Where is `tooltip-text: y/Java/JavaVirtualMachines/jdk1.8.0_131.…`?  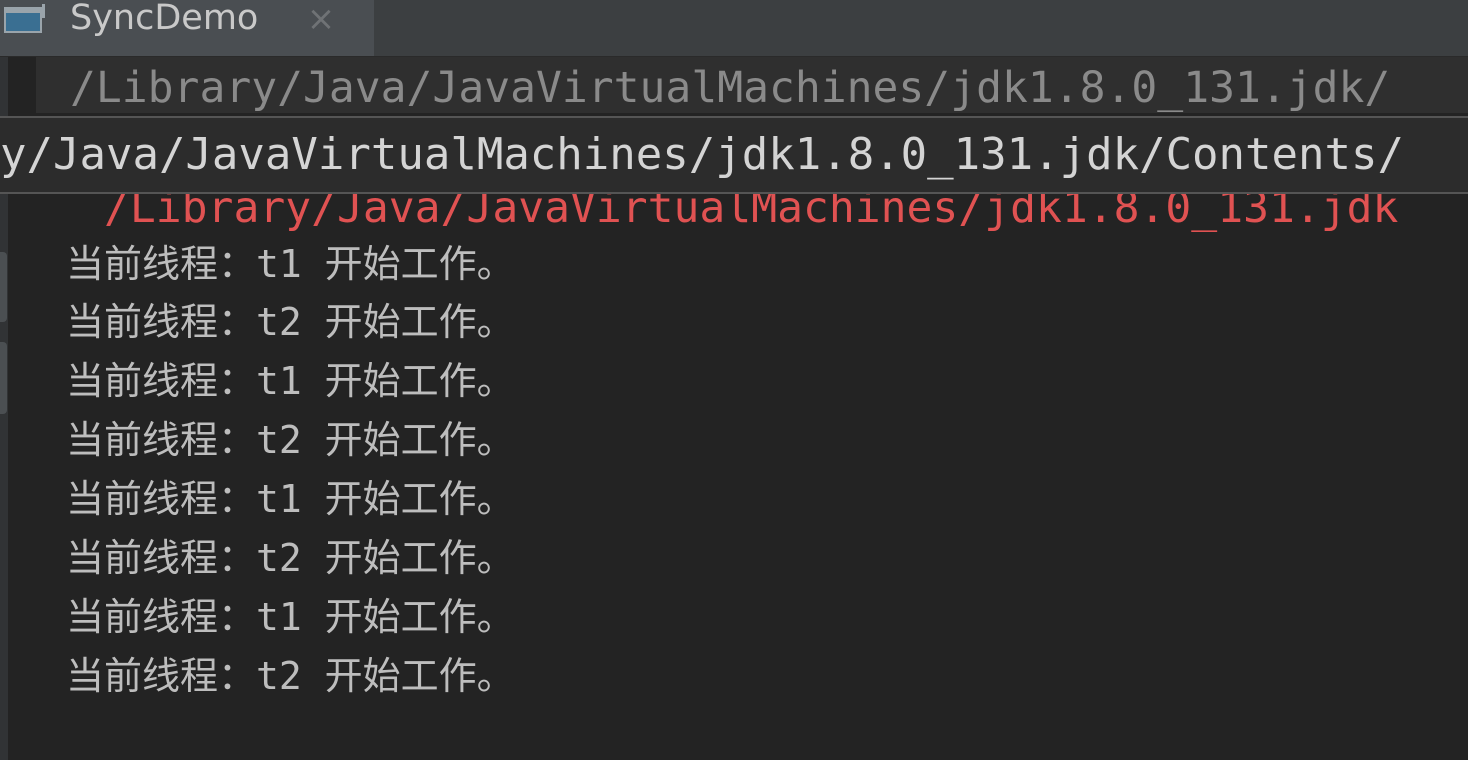 tooltip-text: y/Java/JavaVirtualMachines/jdk1.8.0_131.… is located at coordinates (702, 154).